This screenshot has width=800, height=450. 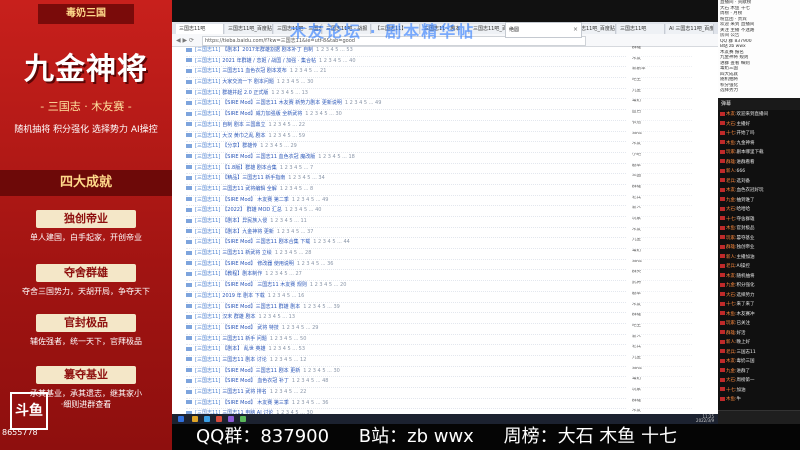 What do you see at coordinates (759, 417) in the screenshot?
I see `chat-input` at bounding box center [759, 417].